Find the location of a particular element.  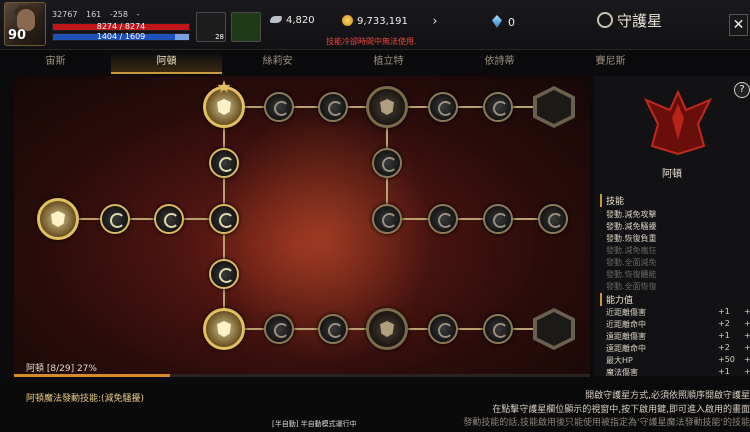

crystal-value: 0 is located at coordinates (511, 22).